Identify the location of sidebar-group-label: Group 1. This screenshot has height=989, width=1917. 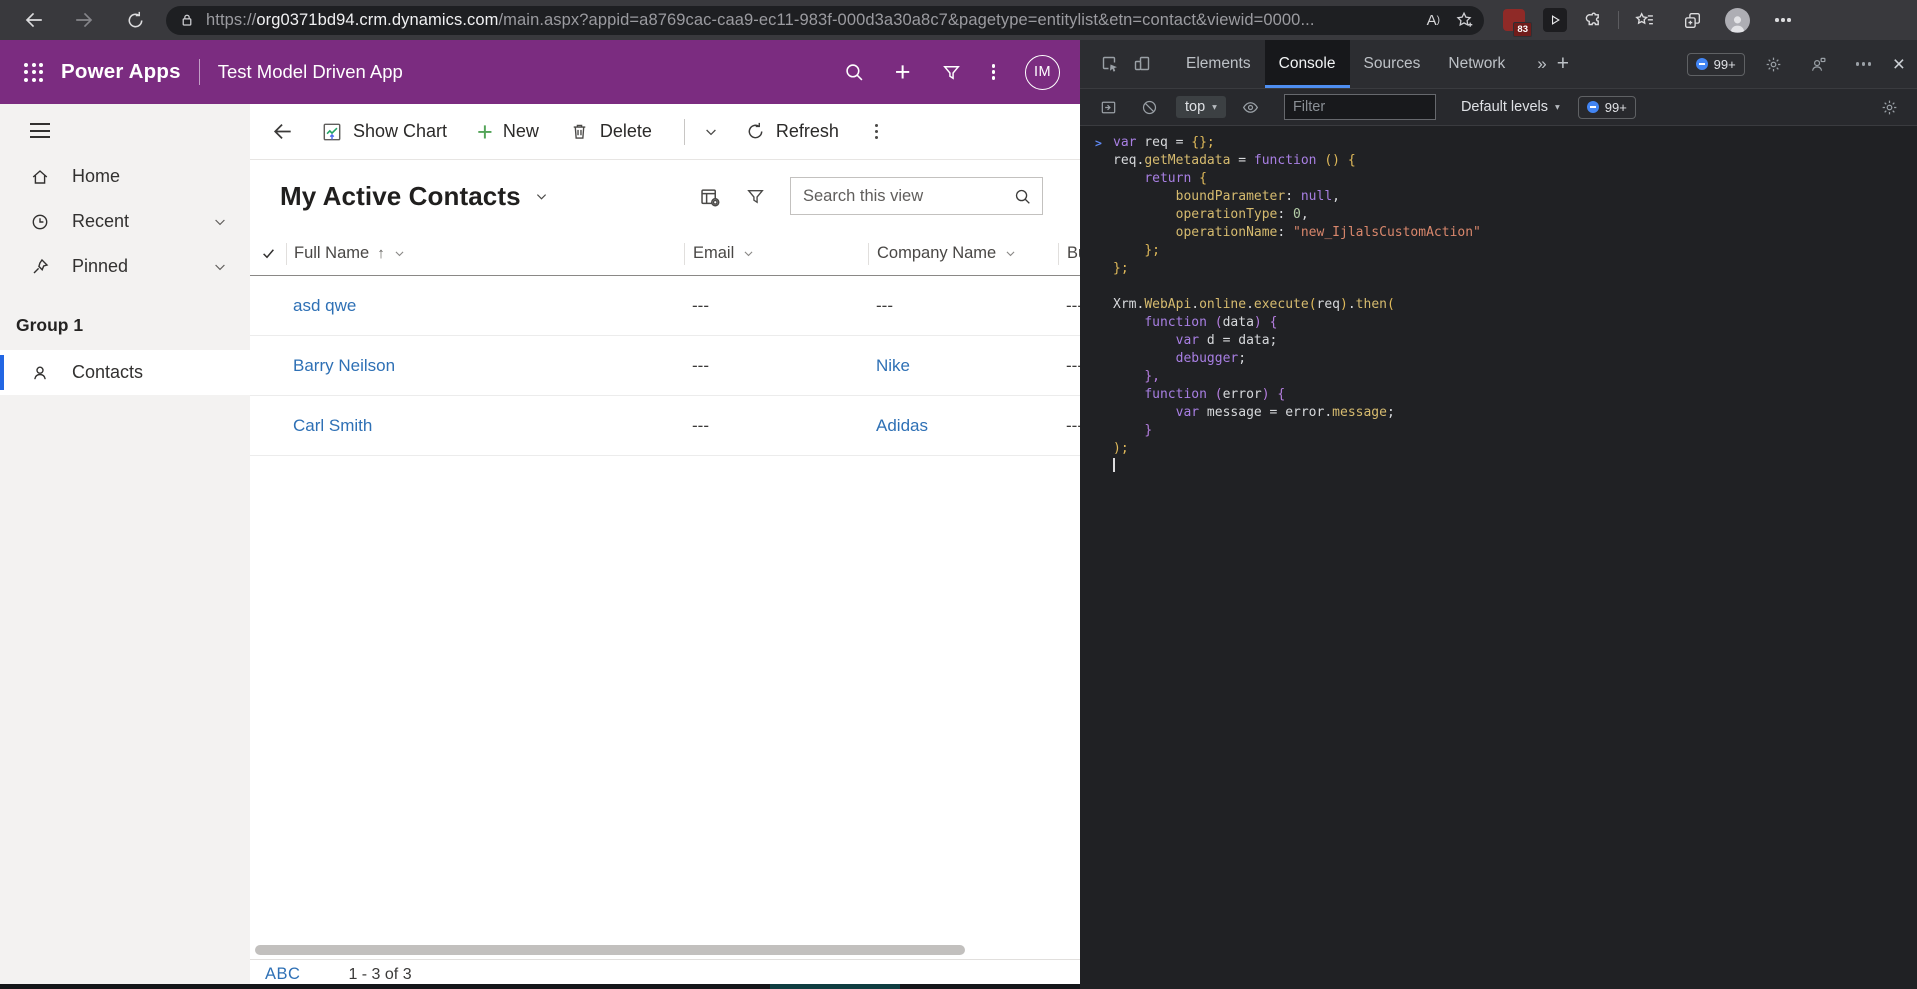
(50, 325).